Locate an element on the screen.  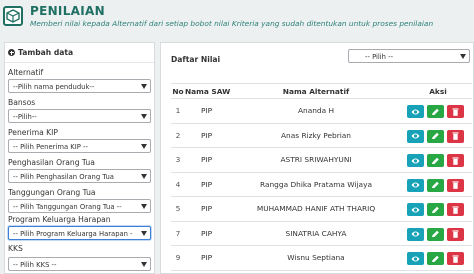
row-alternative-name: Wisnu Septiana is located at coordinates (316, 257).